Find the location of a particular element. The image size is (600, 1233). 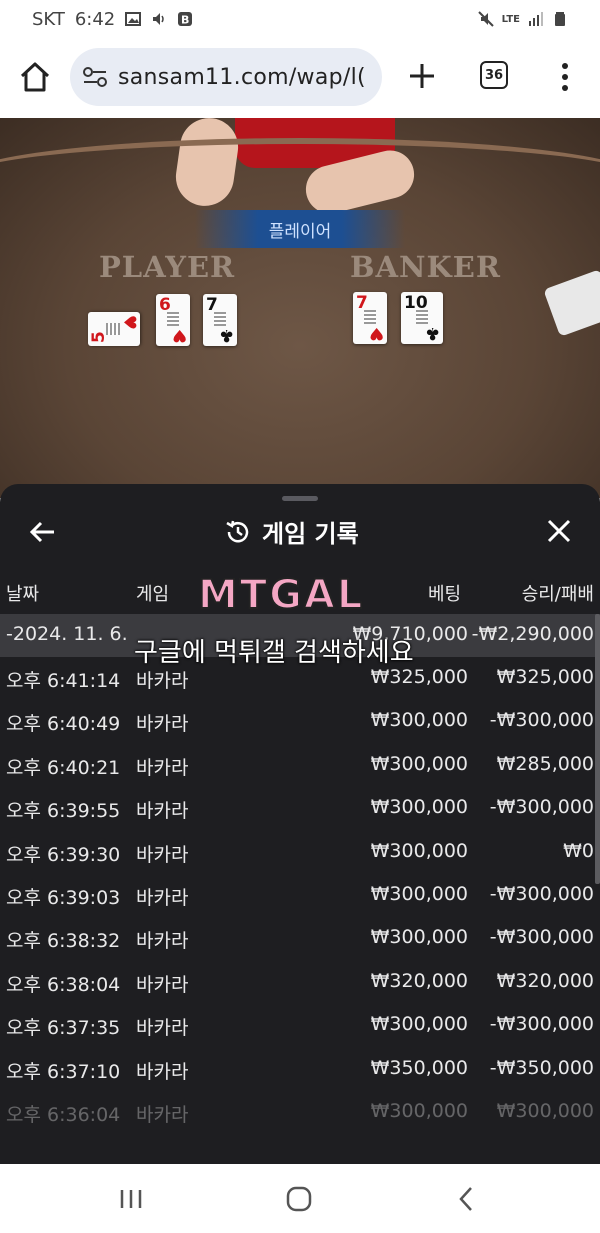

tab-switcher-button: 36 is located at coordinates (494, 75).